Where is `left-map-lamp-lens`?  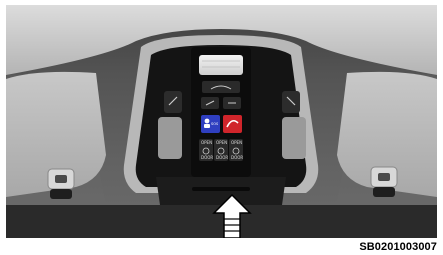 left-map-lamp-lens is located at coordinates (170, 138).